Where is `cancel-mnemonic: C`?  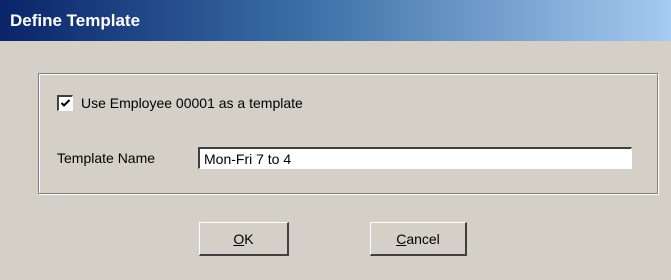
cancel-mnemonic: C is located at coordinates (401, 238).